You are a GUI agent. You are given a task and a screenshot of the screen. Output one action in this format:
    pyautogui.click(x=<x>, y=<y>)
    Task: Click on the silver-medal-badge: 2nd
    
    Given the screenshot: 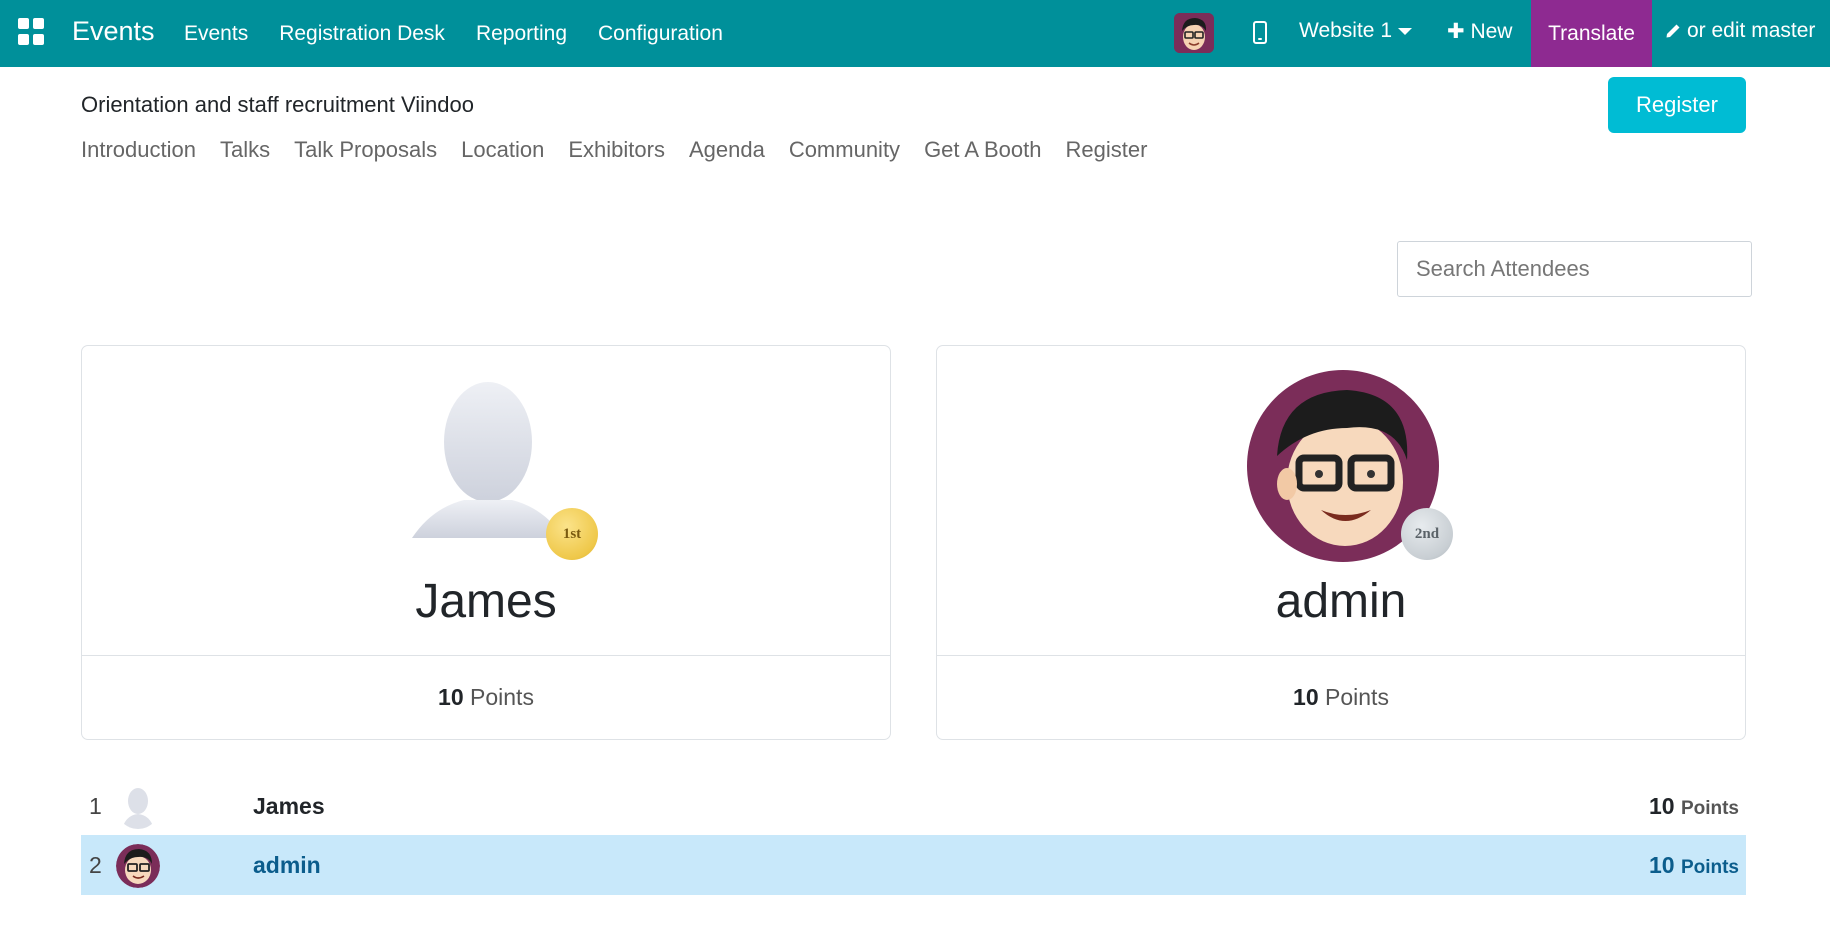 What is the action you would take?
    pyautogui.click(x=1427, y=534)
    